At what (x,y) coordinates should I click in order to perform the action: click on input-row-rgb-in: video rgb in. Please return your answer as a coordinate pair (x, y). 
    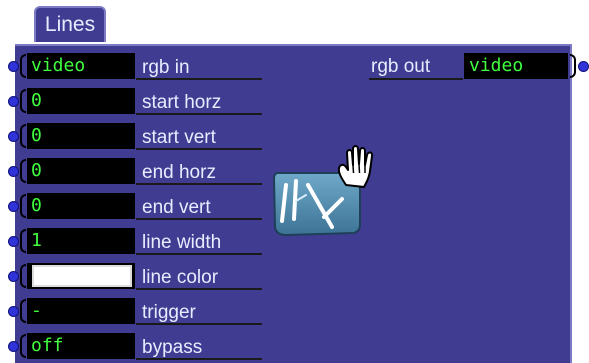
    Looking at the image, I should click on (140, 66).